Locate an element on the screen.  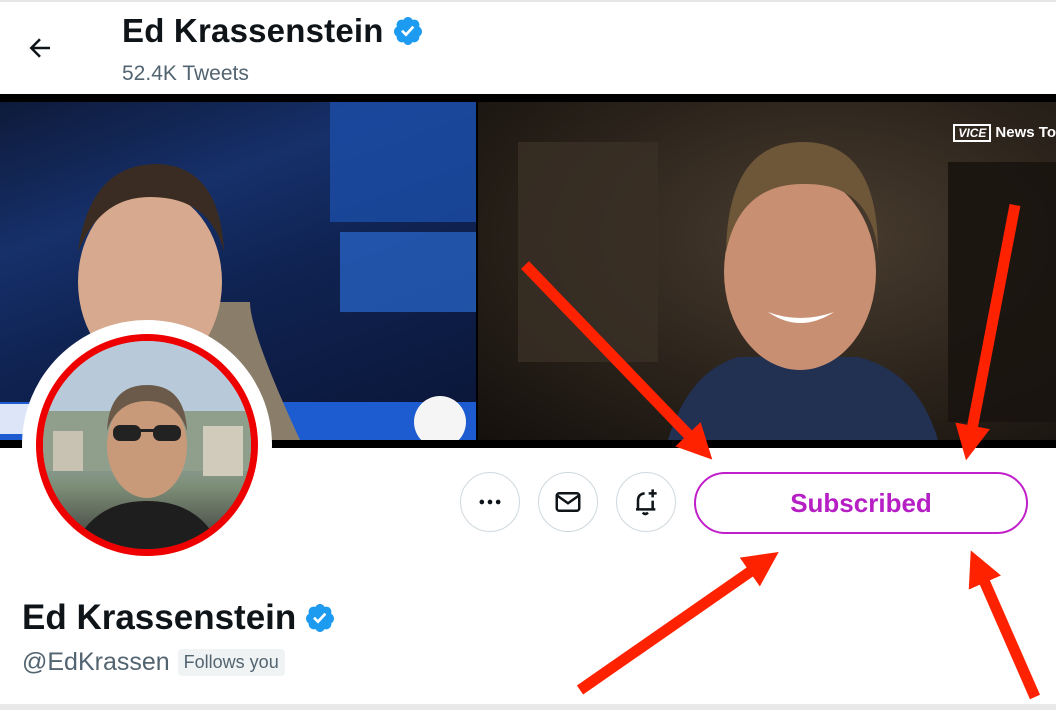
profile-name-text: Ed Krassenstein is located at coordinates (159, 617).